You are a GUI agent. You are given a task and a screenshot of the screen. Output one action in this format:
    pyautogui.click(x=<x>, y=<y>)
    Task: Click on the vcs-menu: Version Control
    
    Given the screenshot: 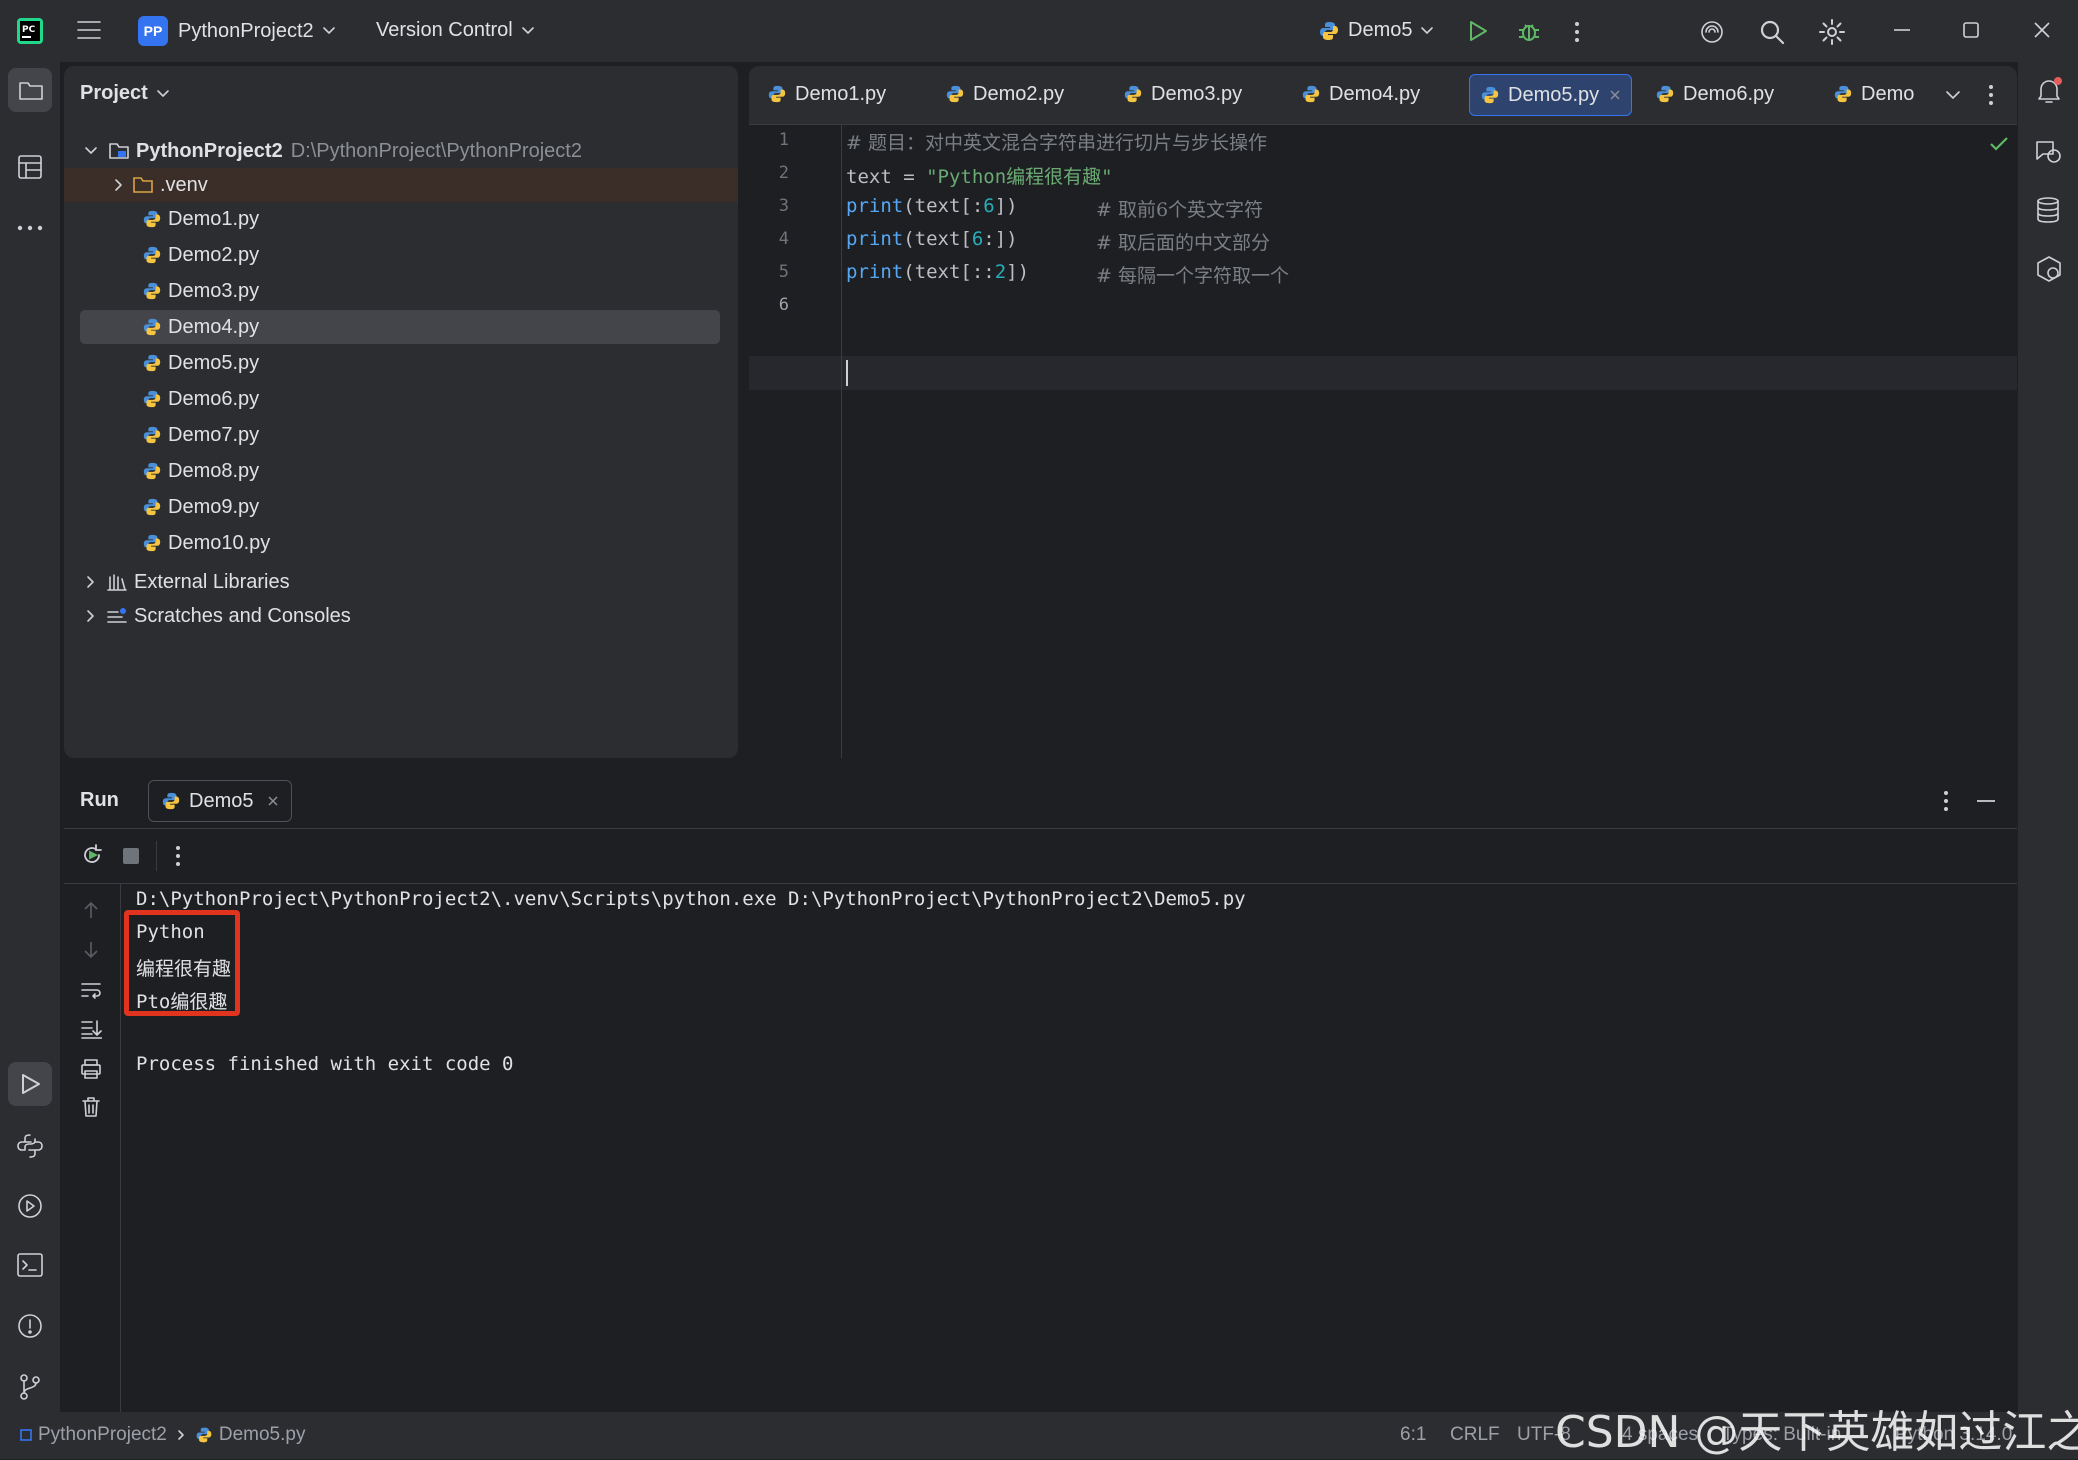 What is the action you would take?
    pyautogui.click(x=455, y=30)
    